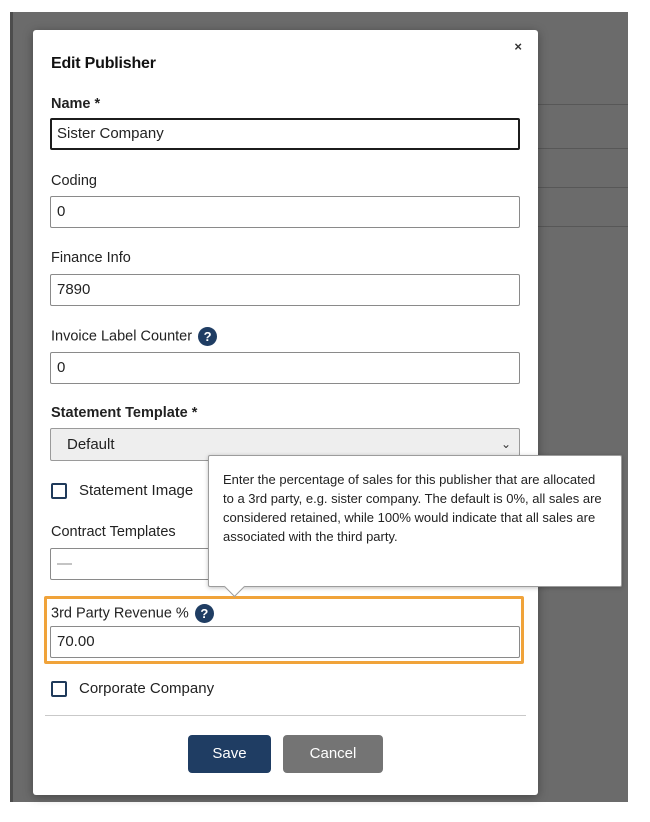 The width and height of the screenshot is (650, 822). What do you see at coordinates (285, 642) in the screenshot?
I see `third-party-revenue-input: 70.00` at bounding box center [285, 642].